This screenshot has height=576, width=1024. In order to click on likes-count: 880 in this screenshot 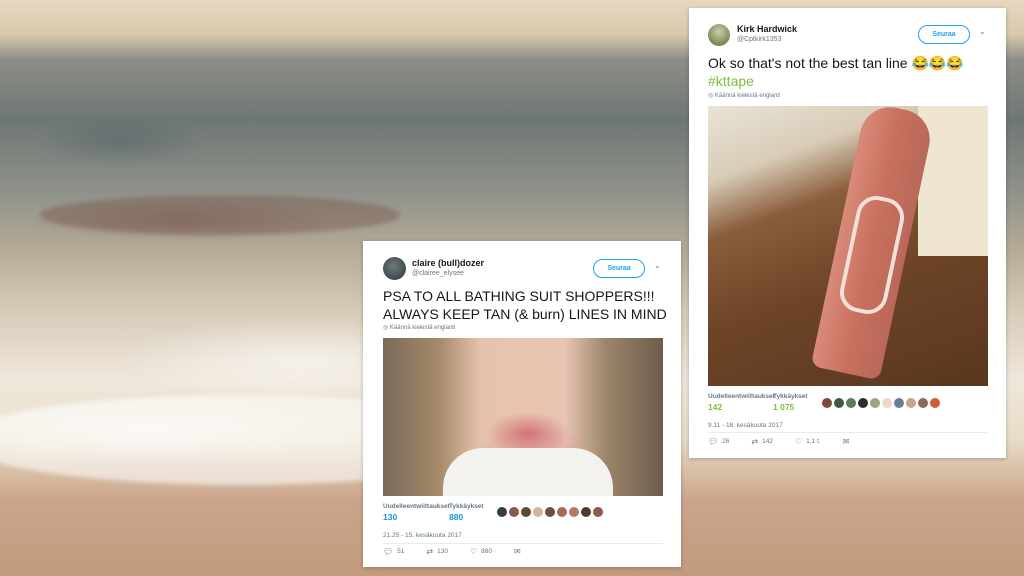, I will do `click(456, 517)`.